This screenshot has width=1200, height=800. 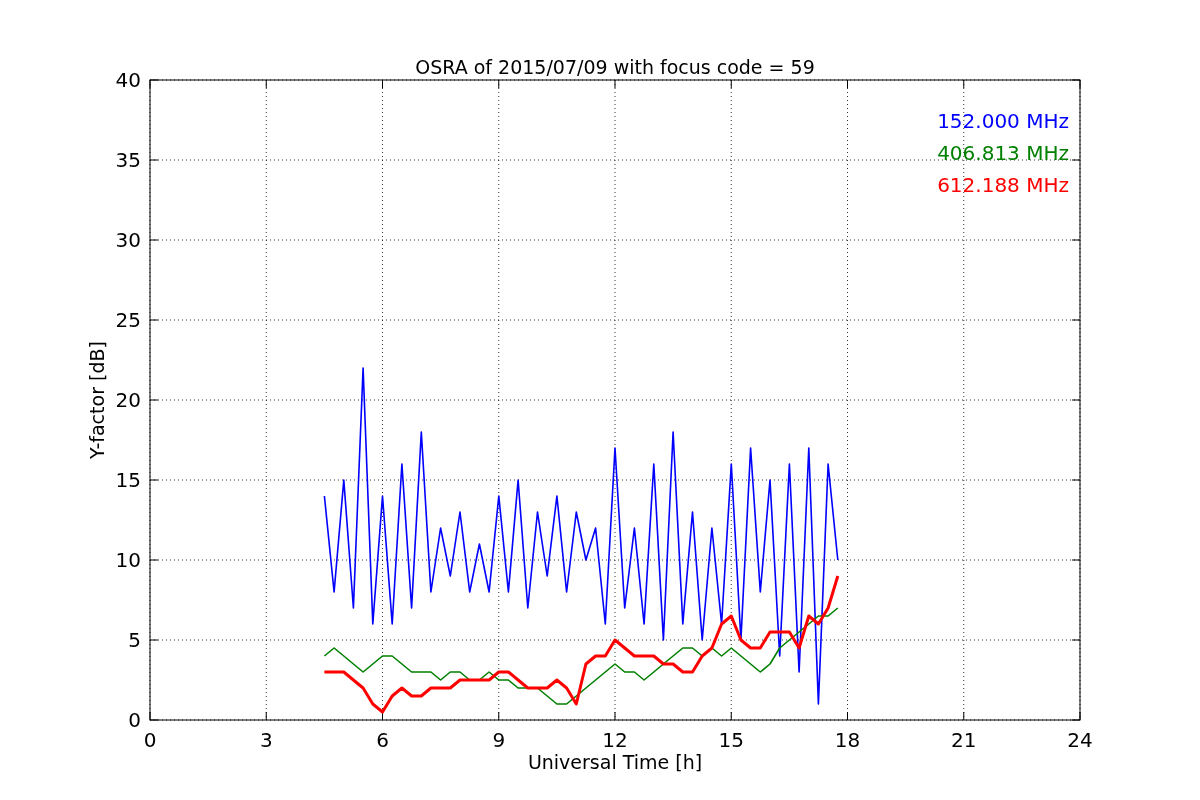 What do you see at coordinates (731, 740) in the screenshot?
I see `x-tick-label: 15` at bounding box center [731, 740].